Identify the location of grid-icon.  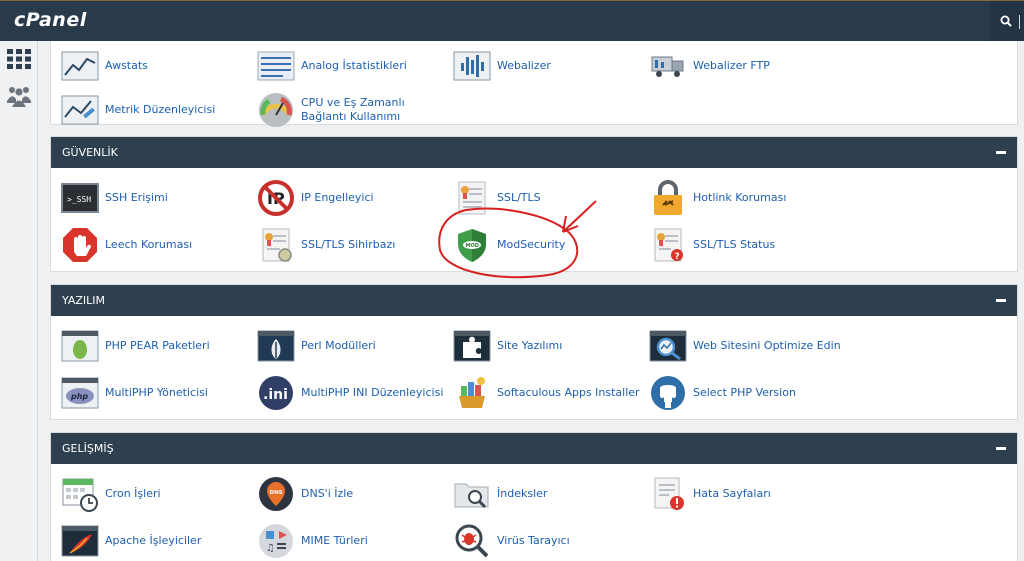
(19, 61).